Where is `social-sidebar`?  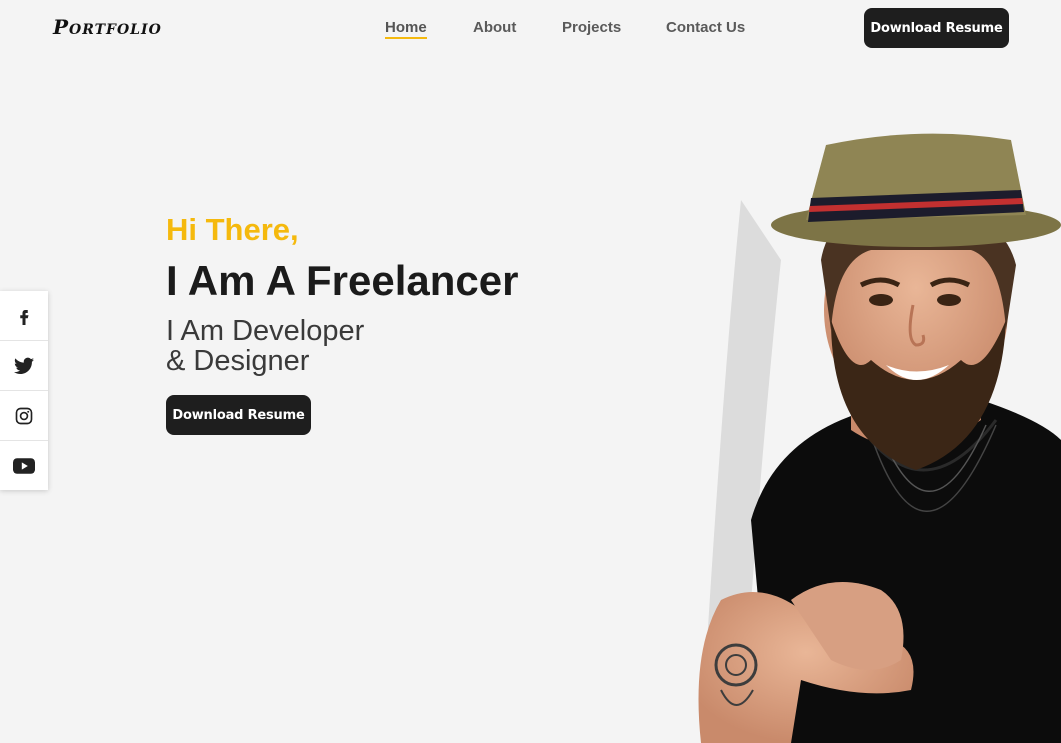 social-sidebar is located at coordinates (24, 390).